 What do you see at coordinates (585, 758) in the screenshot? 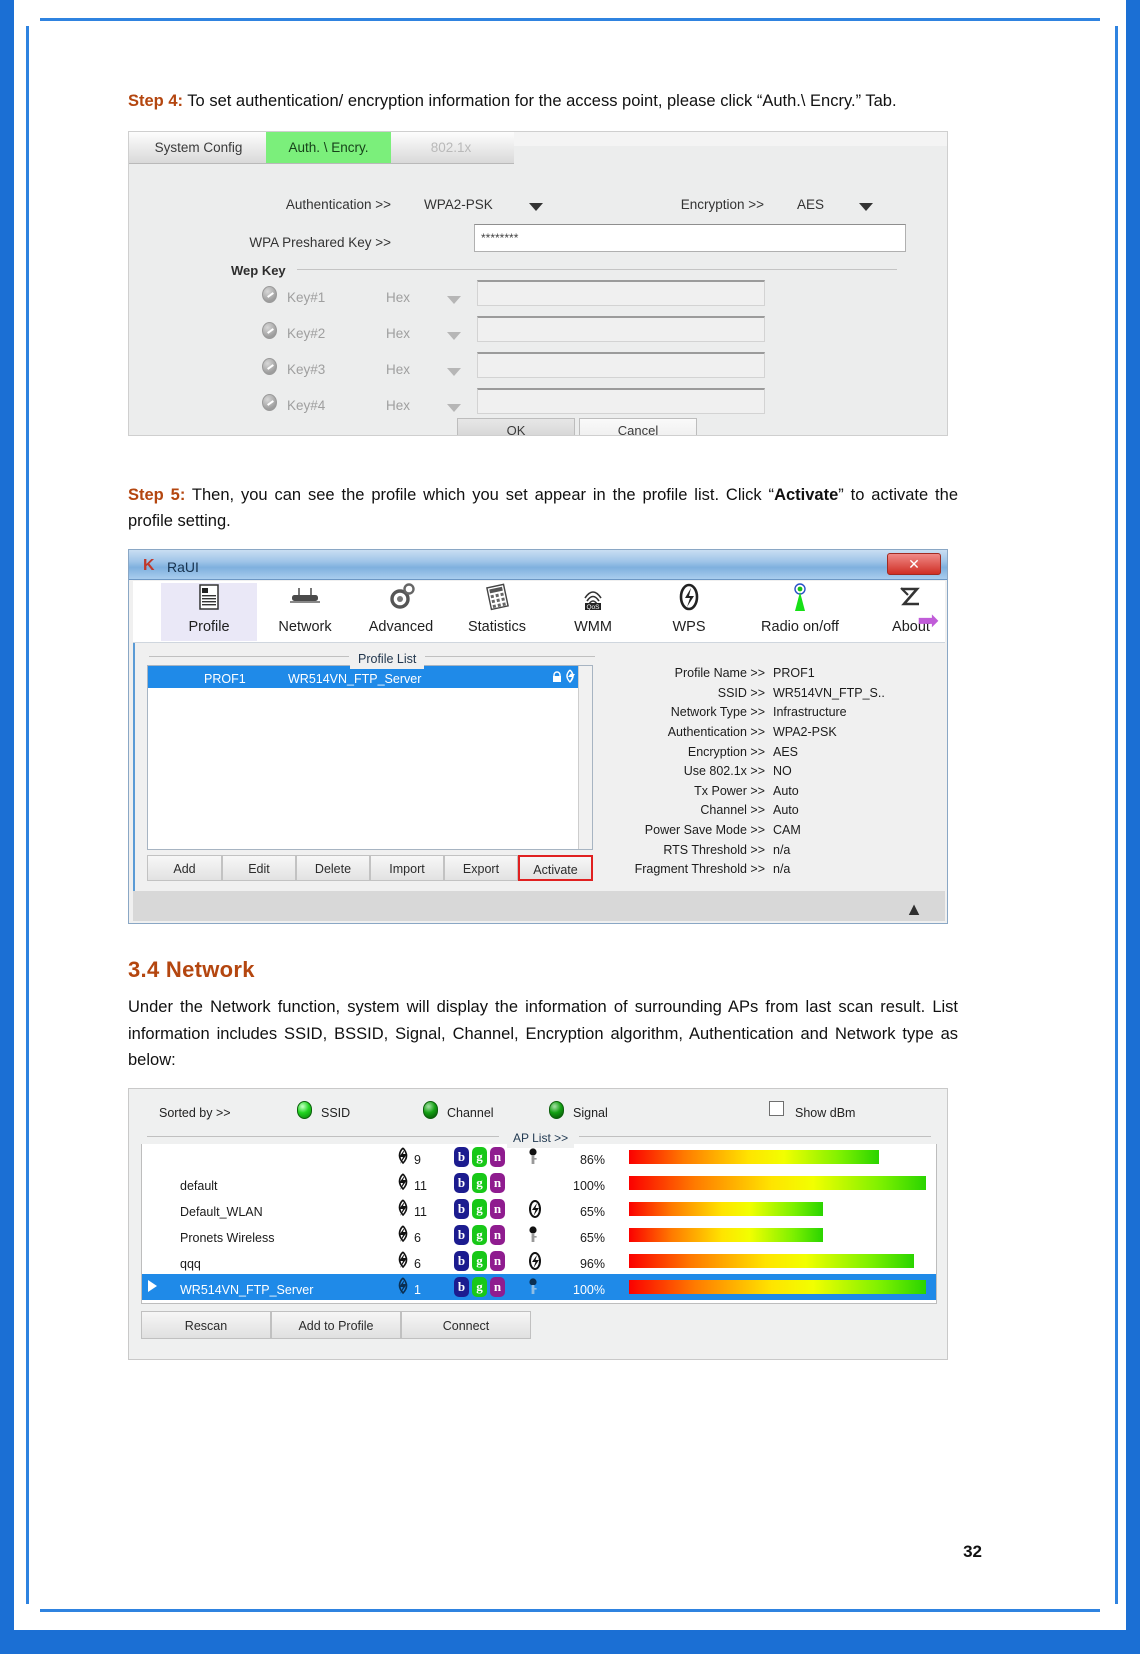
I see `profile-list-scrollbar` at bounding box center [585, 758].